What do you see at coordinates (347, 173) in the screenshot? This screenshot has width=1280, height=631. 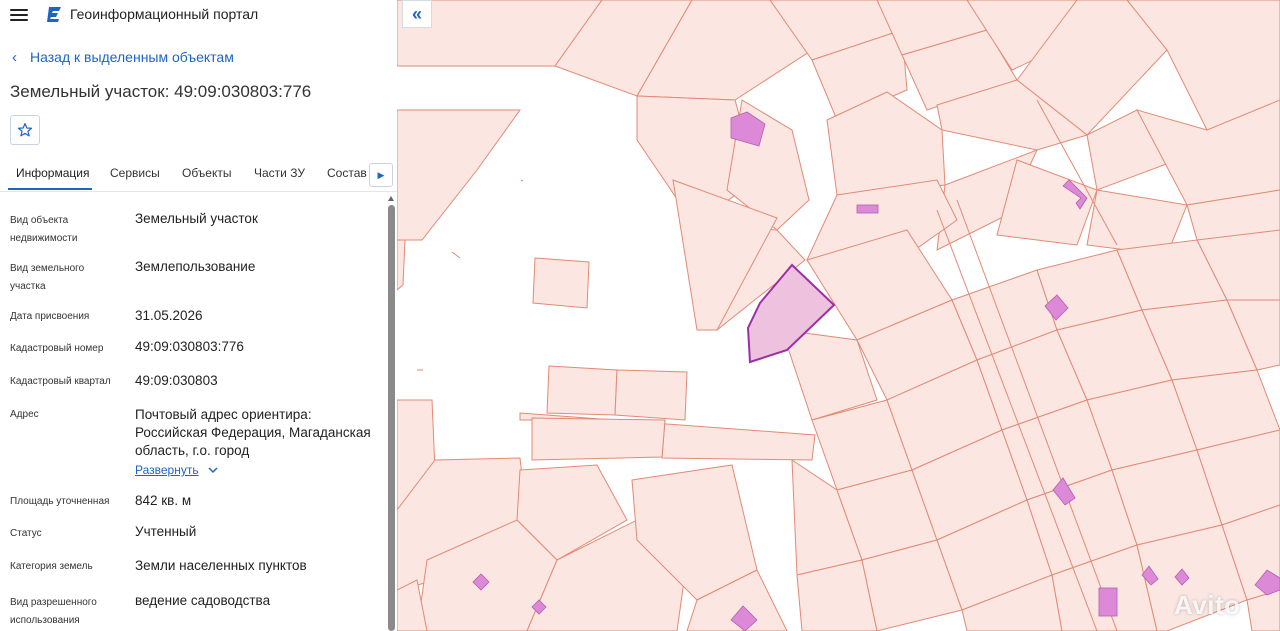 I see `tab-composition: Состав` at bounding box center [347, 173].